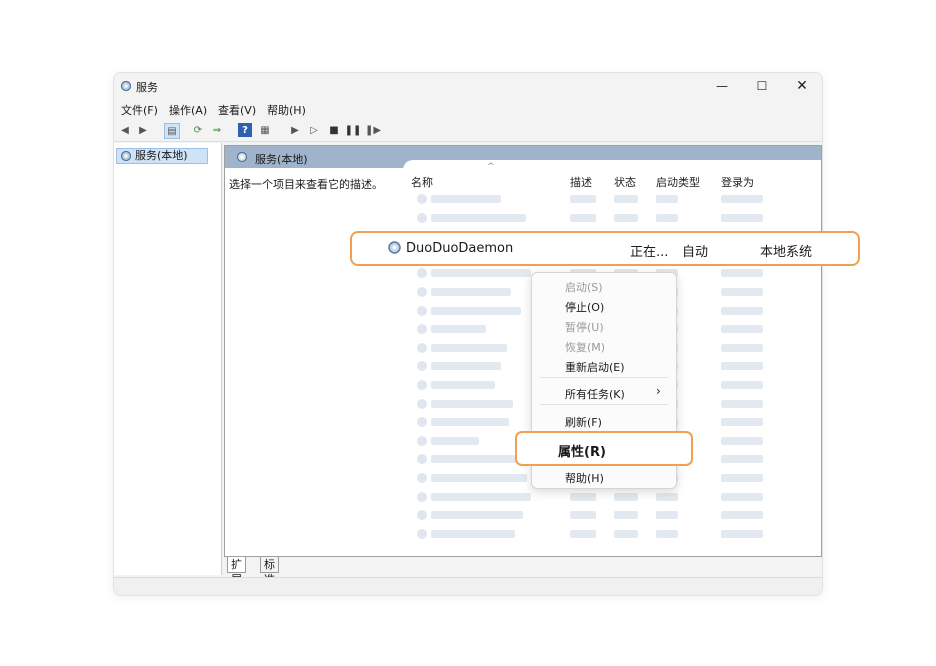 This screenshot has height=666, width=936. Describe the element at coordinates (353, 130) in the screenshot. I see `pause-service-icon: ❚❚` at that location.